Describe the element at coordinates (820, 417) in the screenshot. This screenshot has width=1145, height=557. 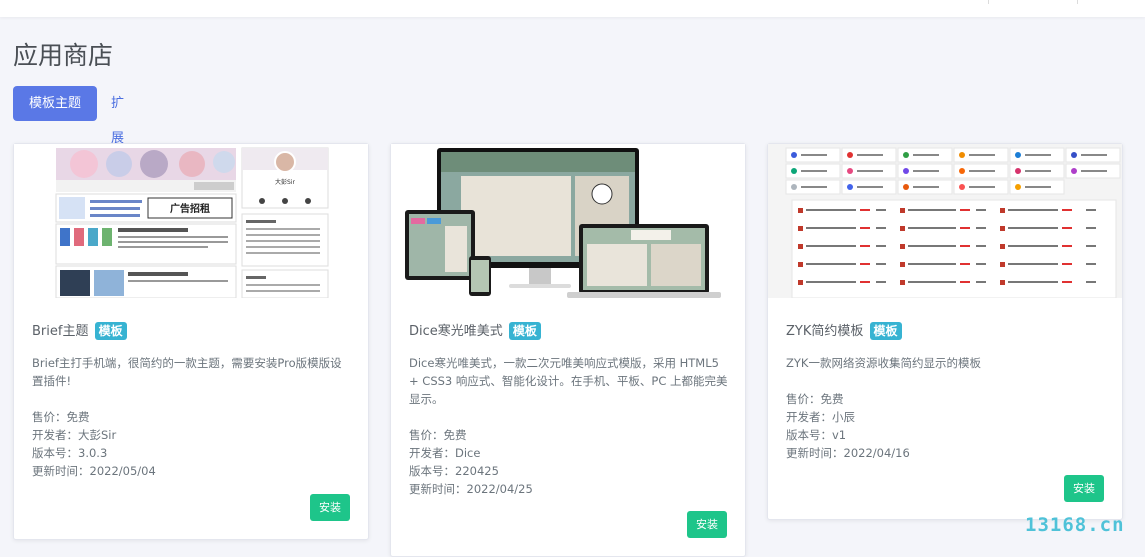
I see `template-developer: 开发者：小辰` at that location.